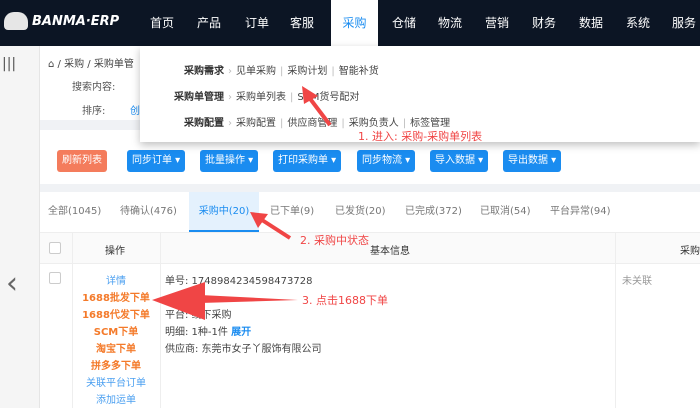 Image resolution: width=700 pixels, height=408 pixels. What do you see at coordinates (420, 136) in the screenshot?
I see `annotation-step-1: 1. 进入: 采购-采购单列表` at bounding box center [420, 136].